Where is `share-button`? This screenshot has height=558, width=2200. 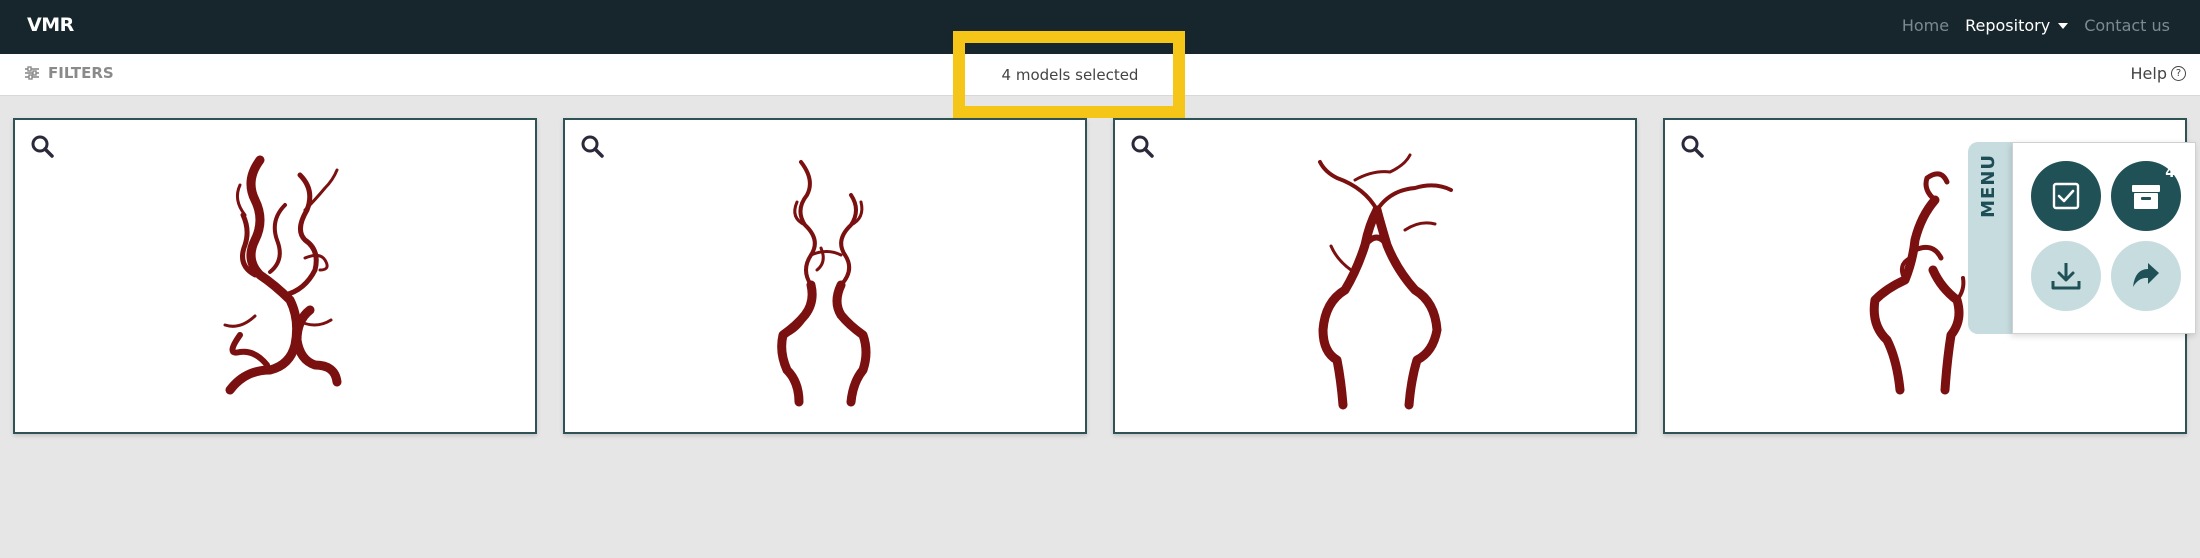
share-button is located at coordinates (2146, 276).